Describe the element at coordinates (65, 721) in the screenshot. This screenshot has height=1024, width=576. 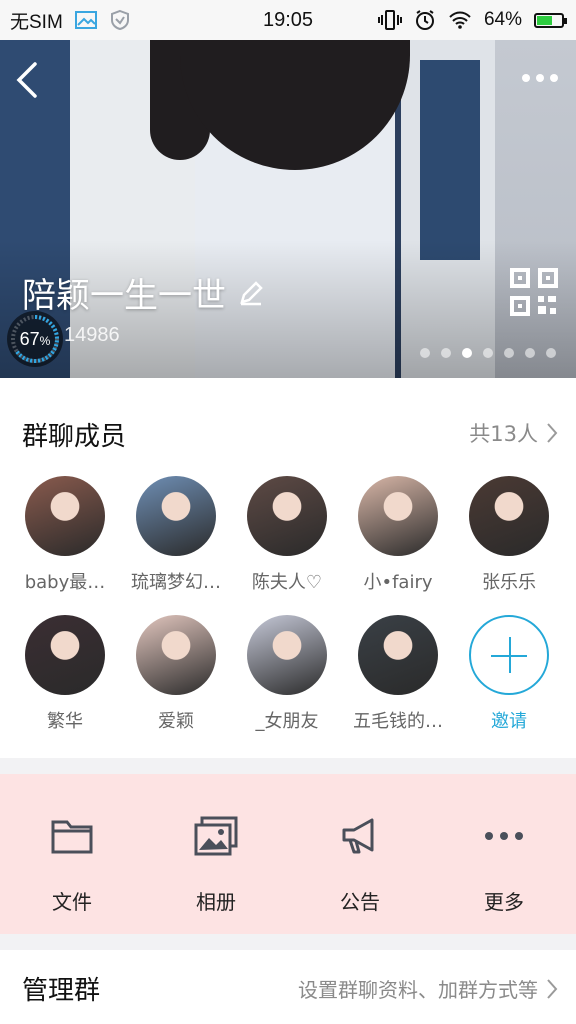
I see `member-name: 繁华` at that location.